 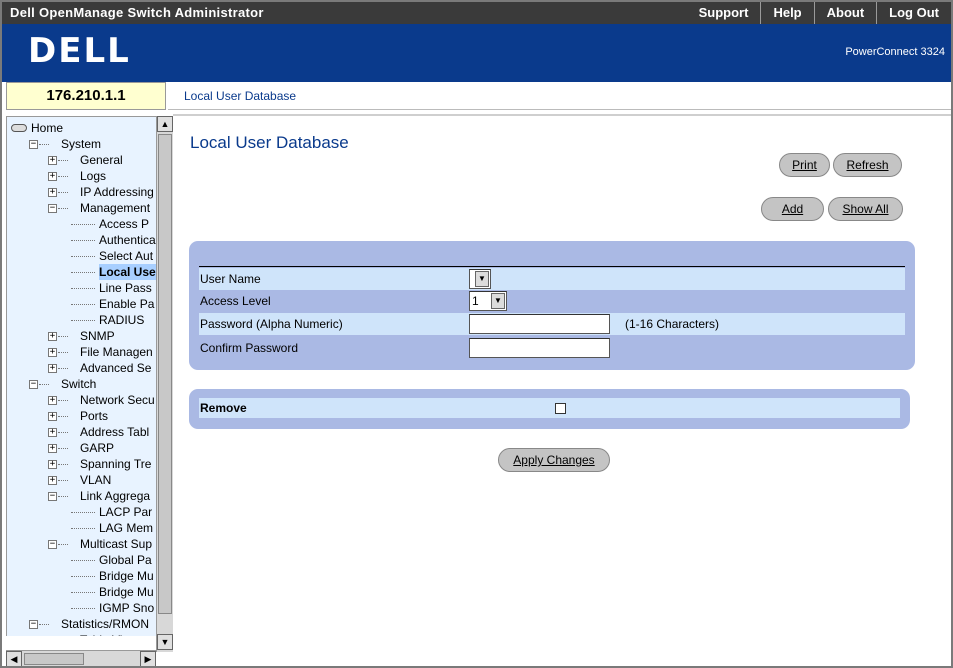 I want to click on show-all-button: Show All, so click(x=865, y=209).